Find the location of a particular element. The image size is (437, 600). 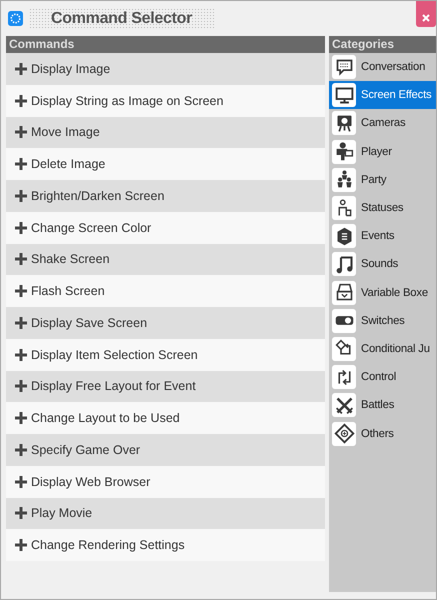

category-label: Switches is located at coordinates (383, 320).